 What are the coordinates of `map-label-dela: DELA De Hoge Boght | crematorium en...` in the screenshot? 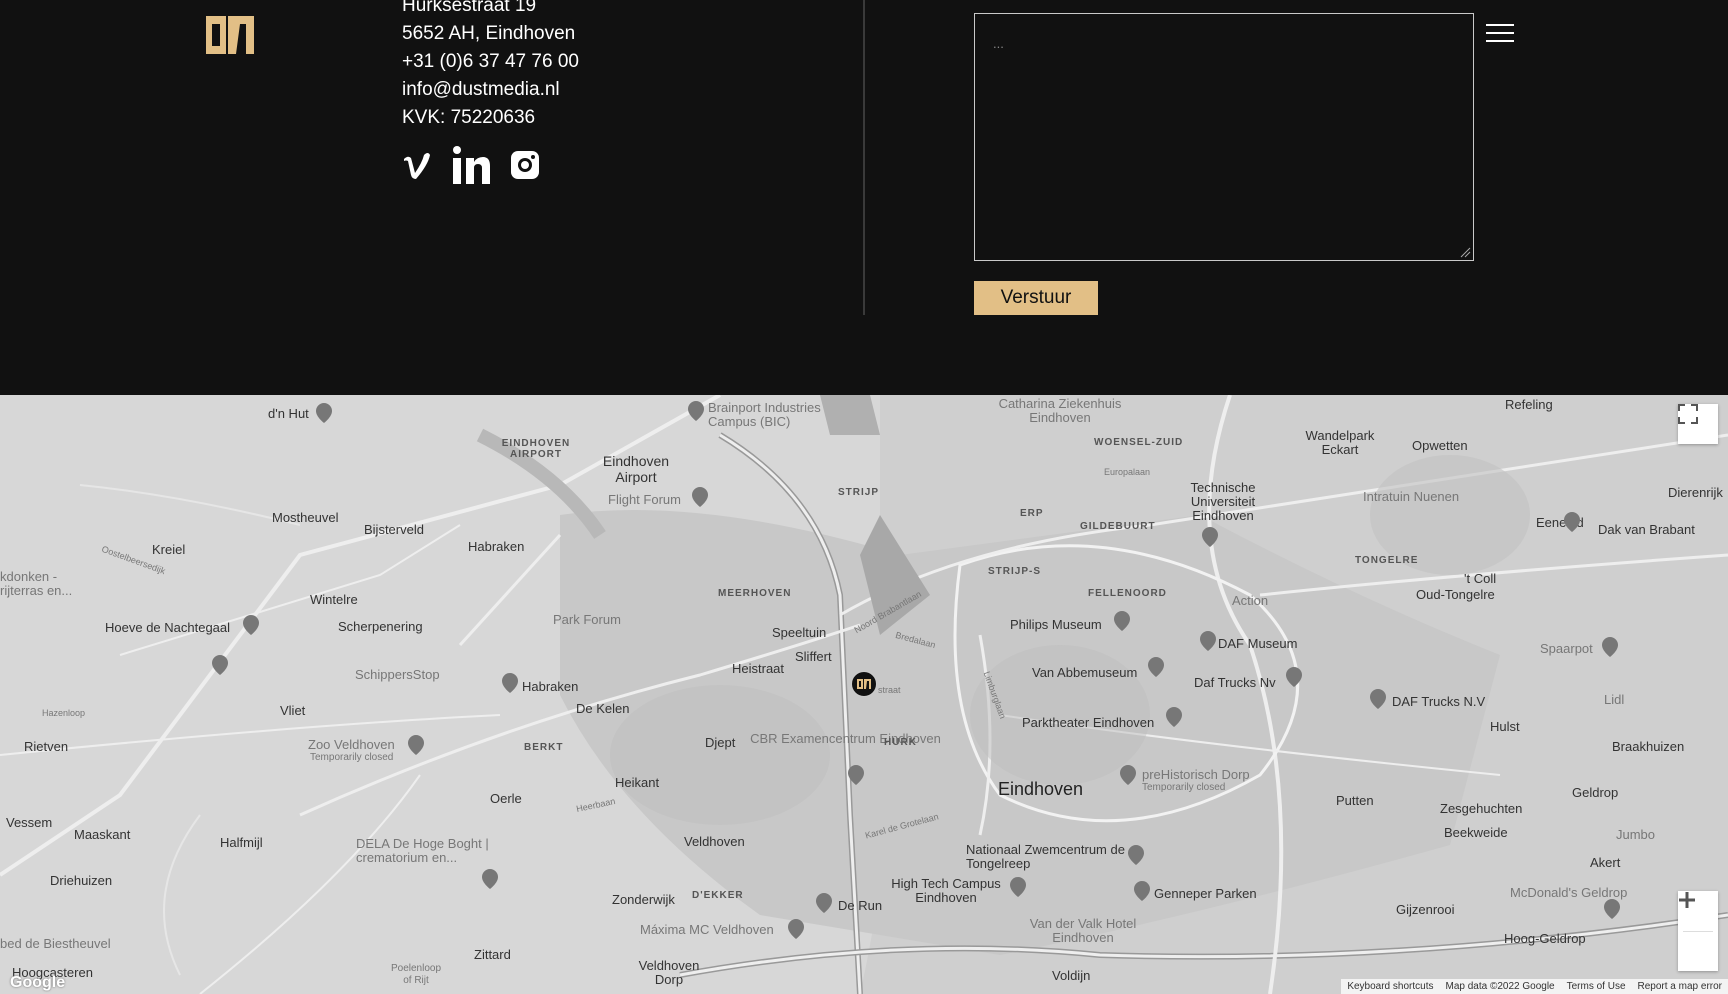 It's located at (436, 851).